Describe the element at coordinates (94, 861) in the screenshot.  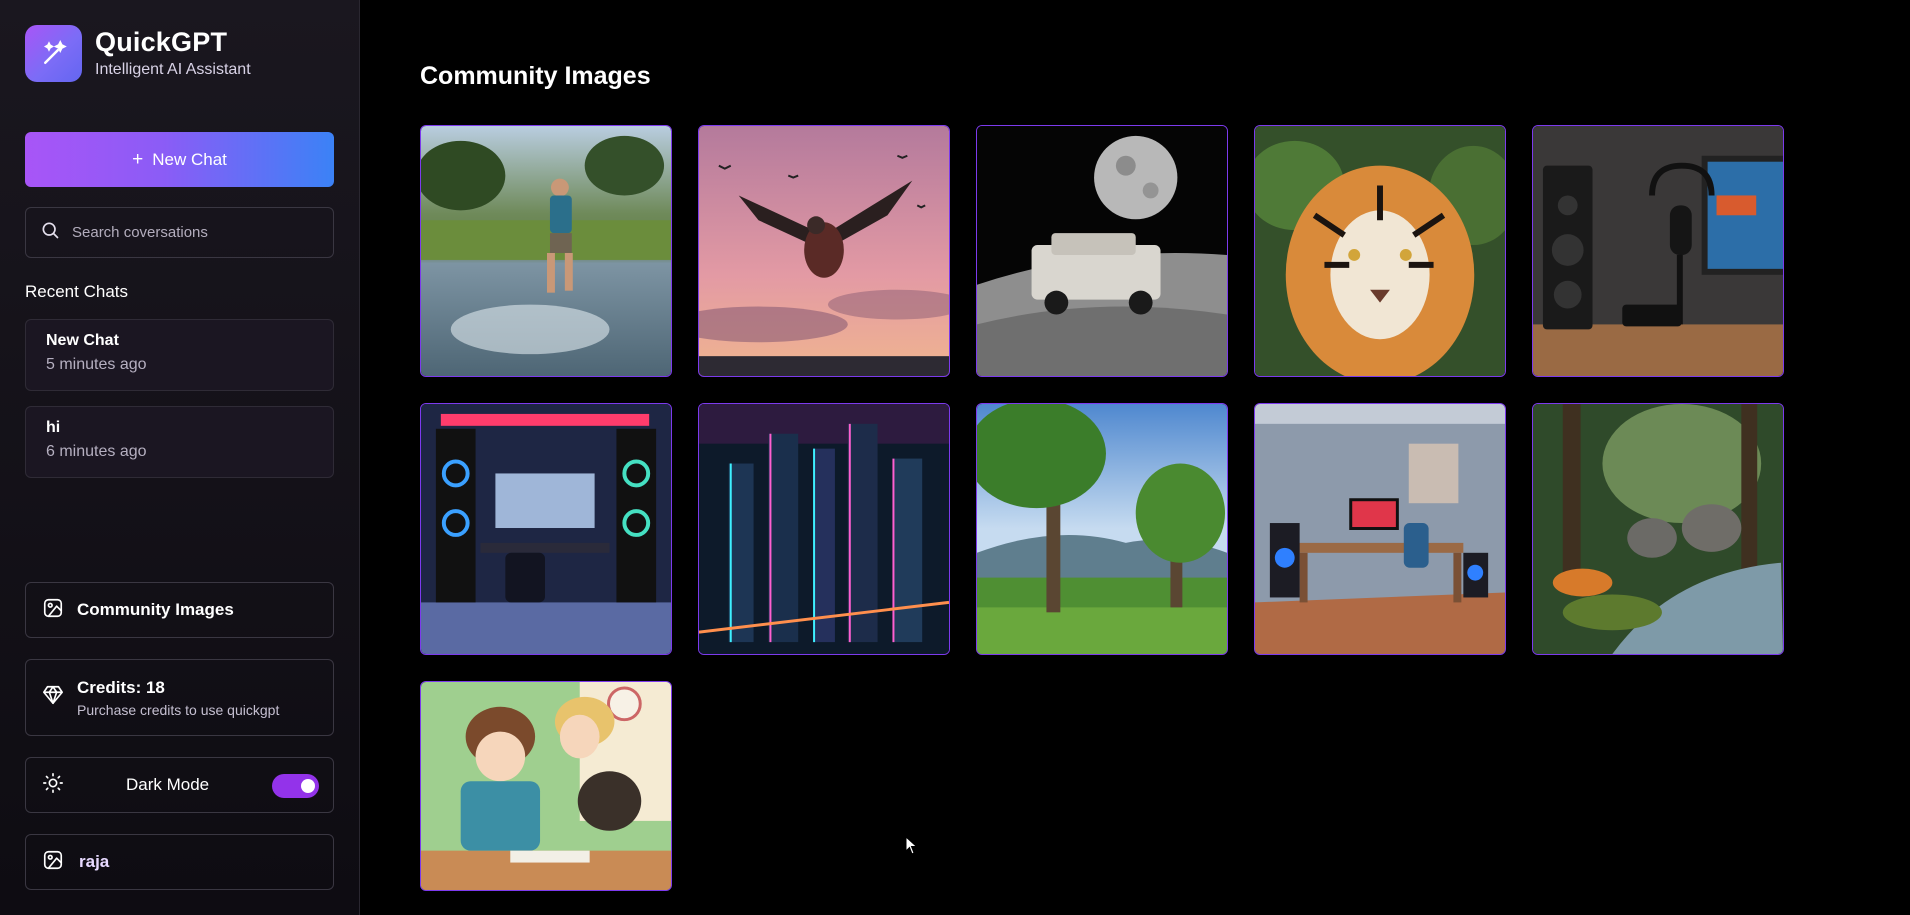
I see `user-name: raja` at that location.